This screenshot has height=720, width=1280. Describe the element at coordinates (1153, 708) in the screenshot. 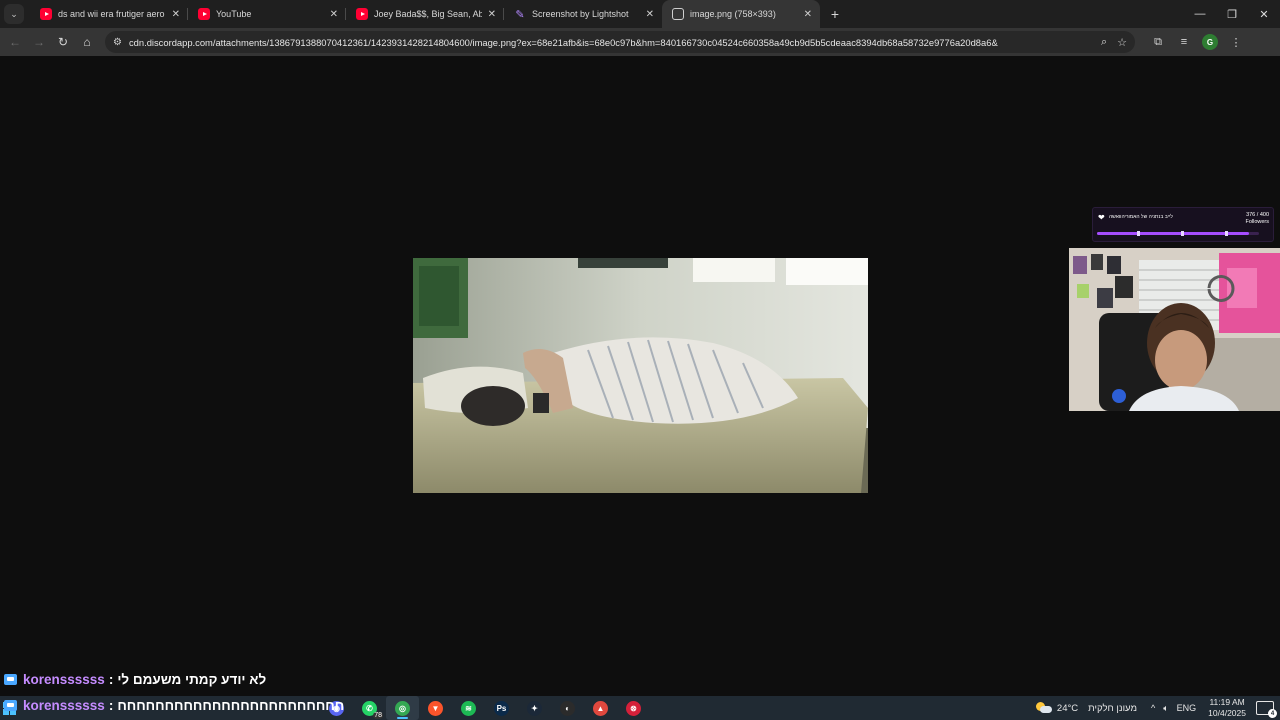

I see `show-hidden-icons-chevron-icon: ^` at that location.